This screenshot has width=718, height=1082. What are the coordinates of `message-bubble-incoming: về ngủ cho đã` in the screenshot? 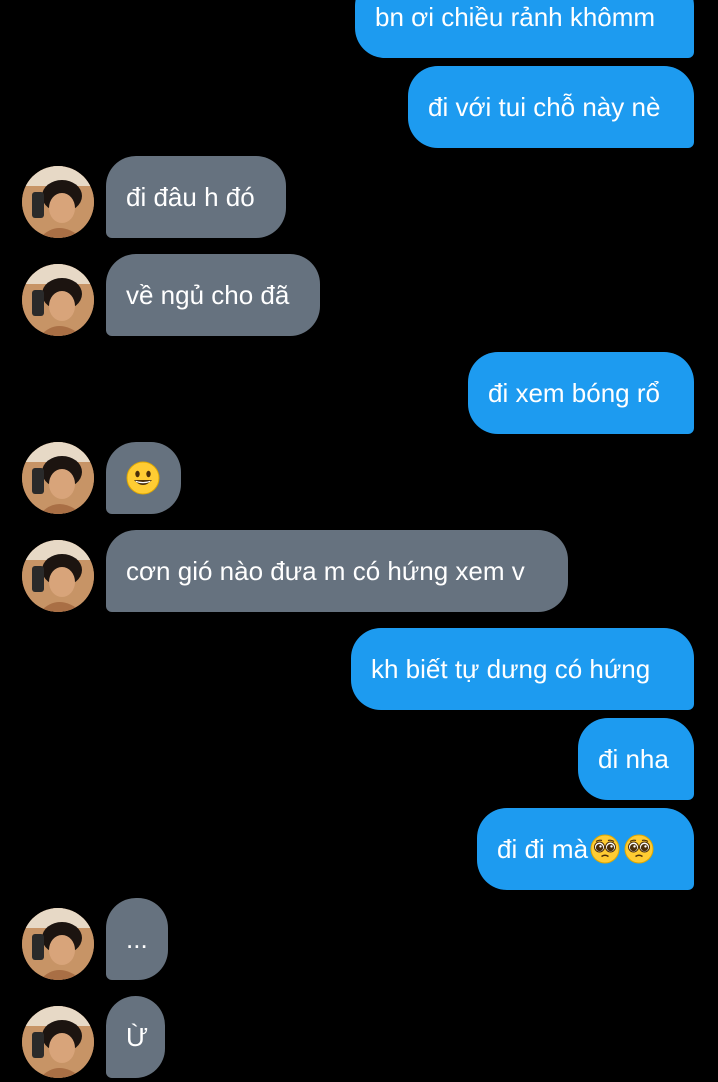 It's located at (213, 295).